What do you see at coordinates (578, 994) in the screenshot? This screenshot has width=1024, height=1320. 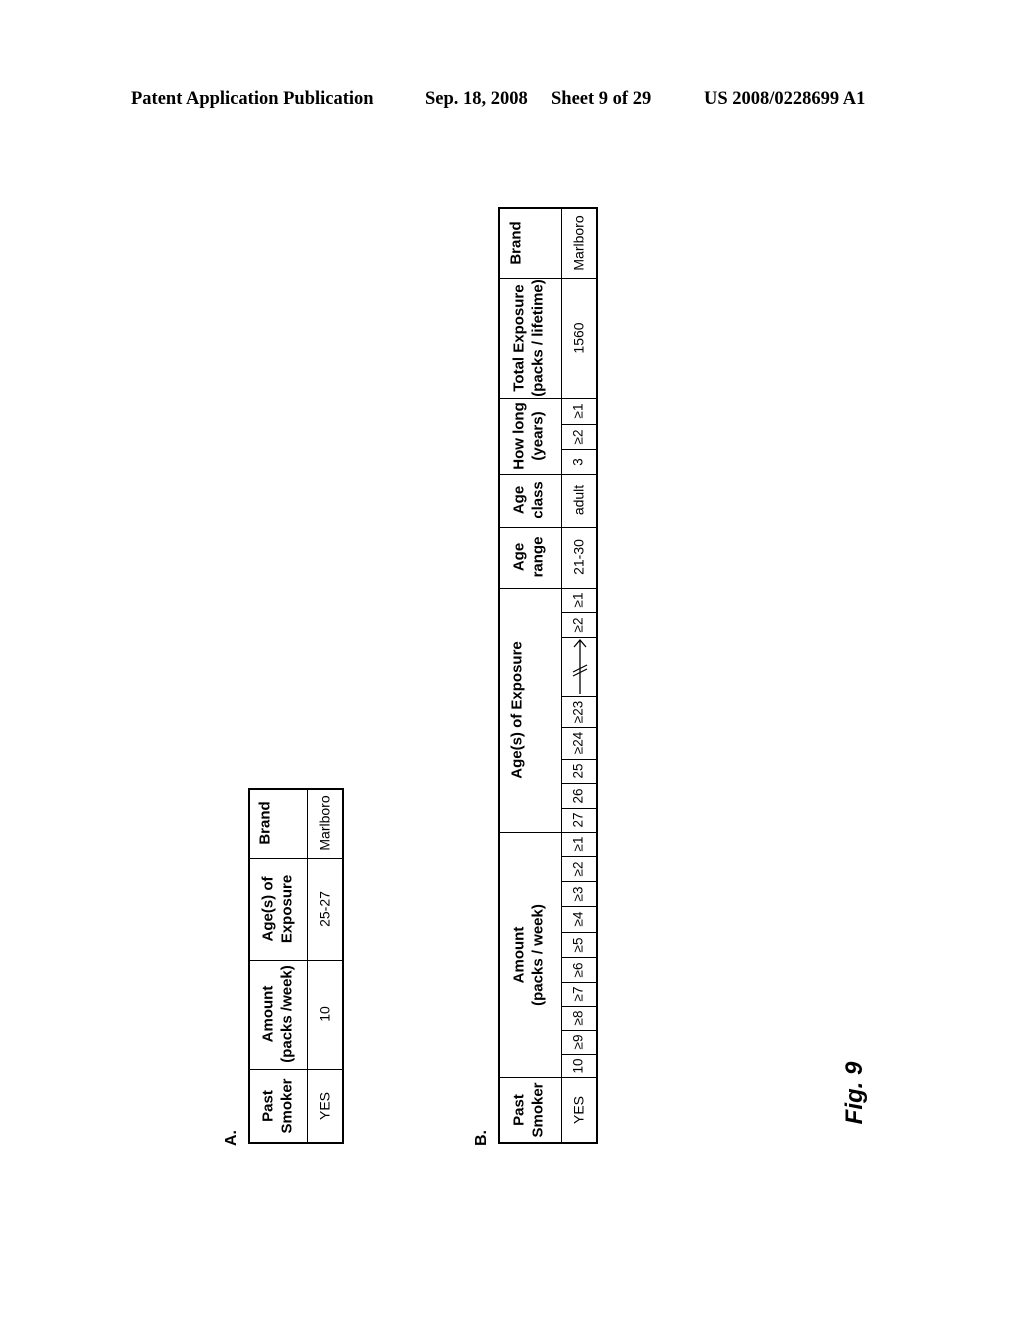 I see `amount-cell: ≥7` at bounding box center [578, 994].